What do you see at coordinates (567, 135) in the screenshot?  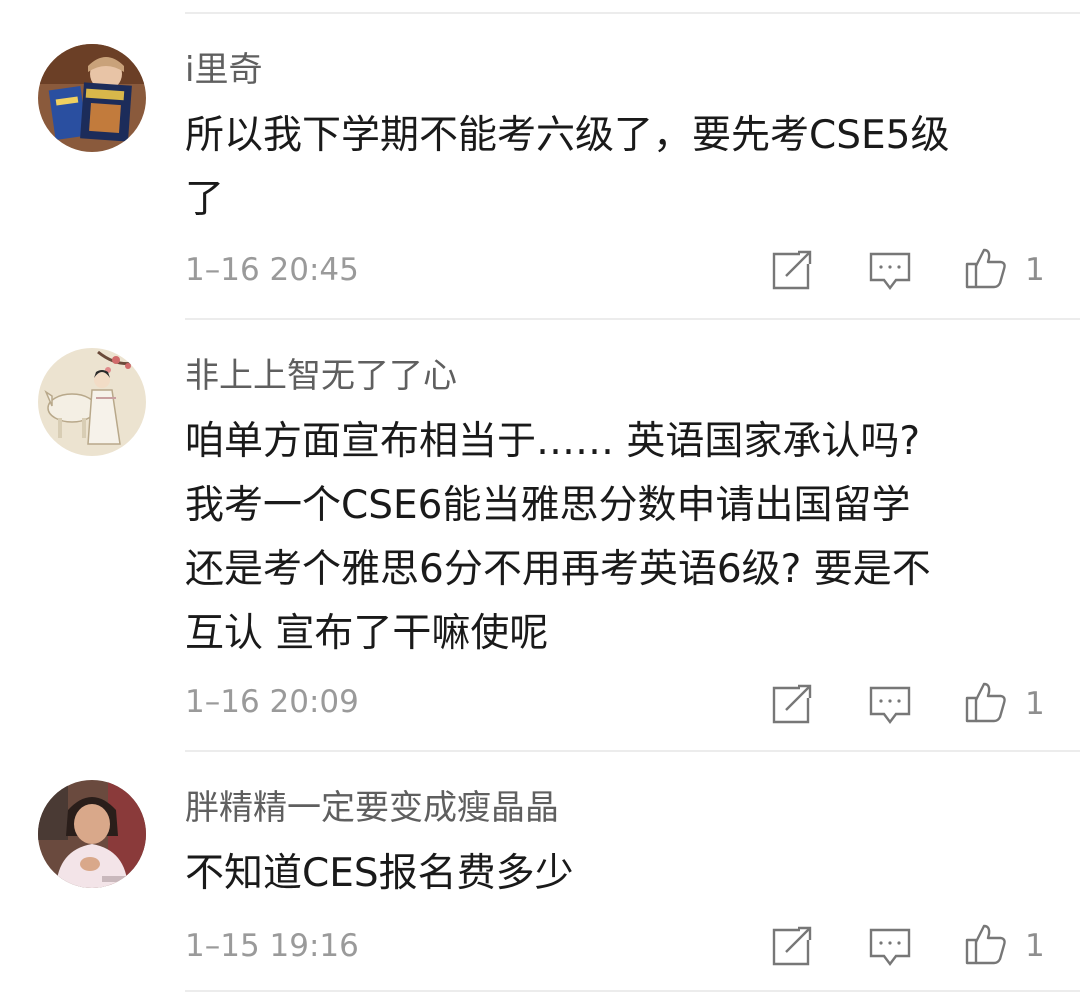 I see `comment-text-line: 所以我下学期不能考六级了，要先考CSE5级` at bounding box center [567, 135].